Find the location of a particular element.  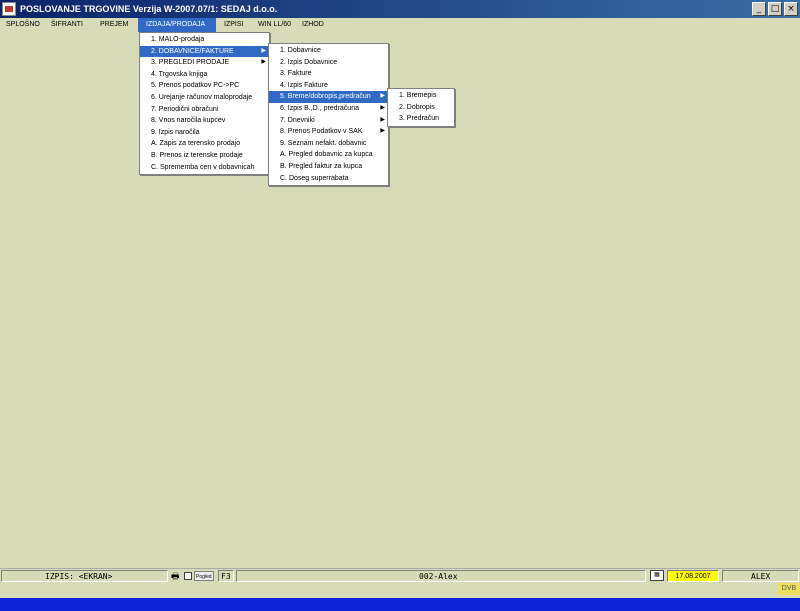

menu-izpisi: IZPISI is located at coordinates (233, 25).